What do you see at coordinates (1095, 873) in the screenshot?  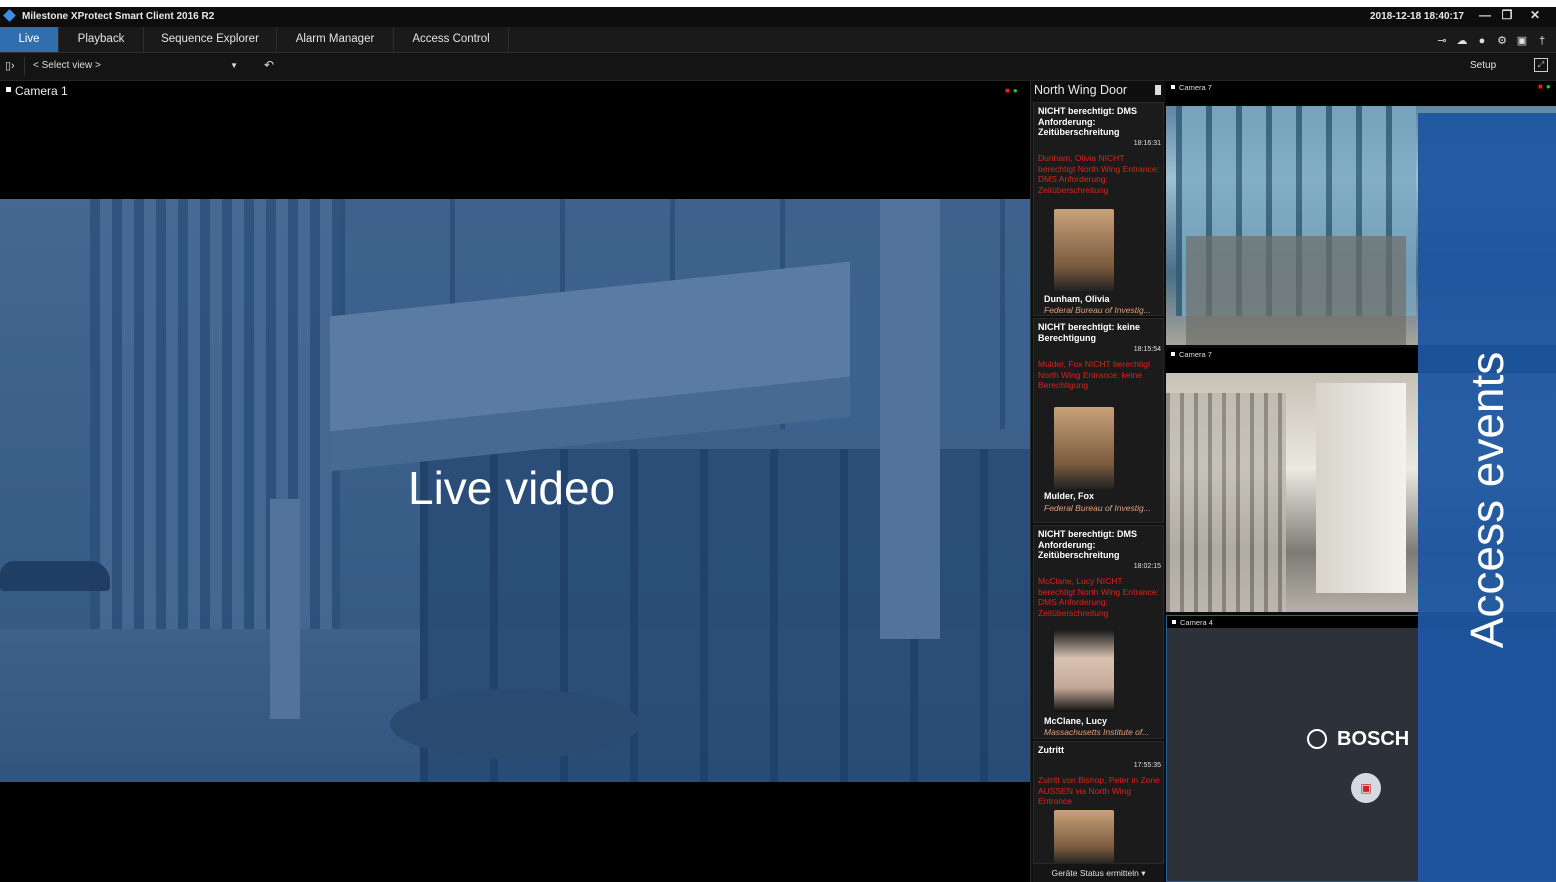 I see `device-status-label: Geräte Status ermitteln` at bounding box center [1095, 873].